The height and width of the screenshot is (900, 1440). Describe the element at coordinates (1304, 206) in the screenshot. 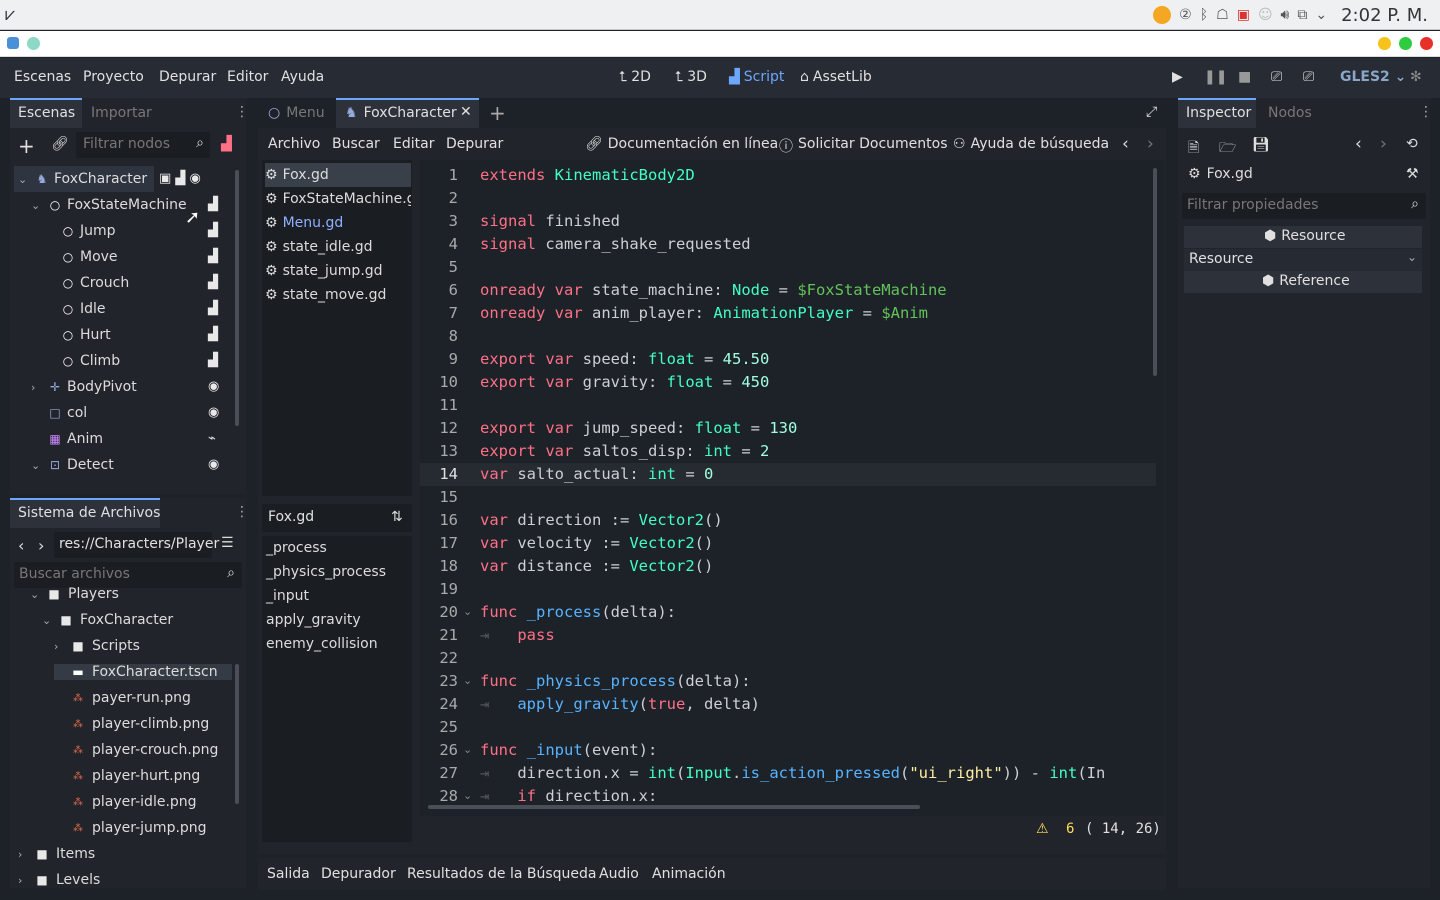

I see `filter-properties-input: Filtrar propiedades ⌕` at that location.